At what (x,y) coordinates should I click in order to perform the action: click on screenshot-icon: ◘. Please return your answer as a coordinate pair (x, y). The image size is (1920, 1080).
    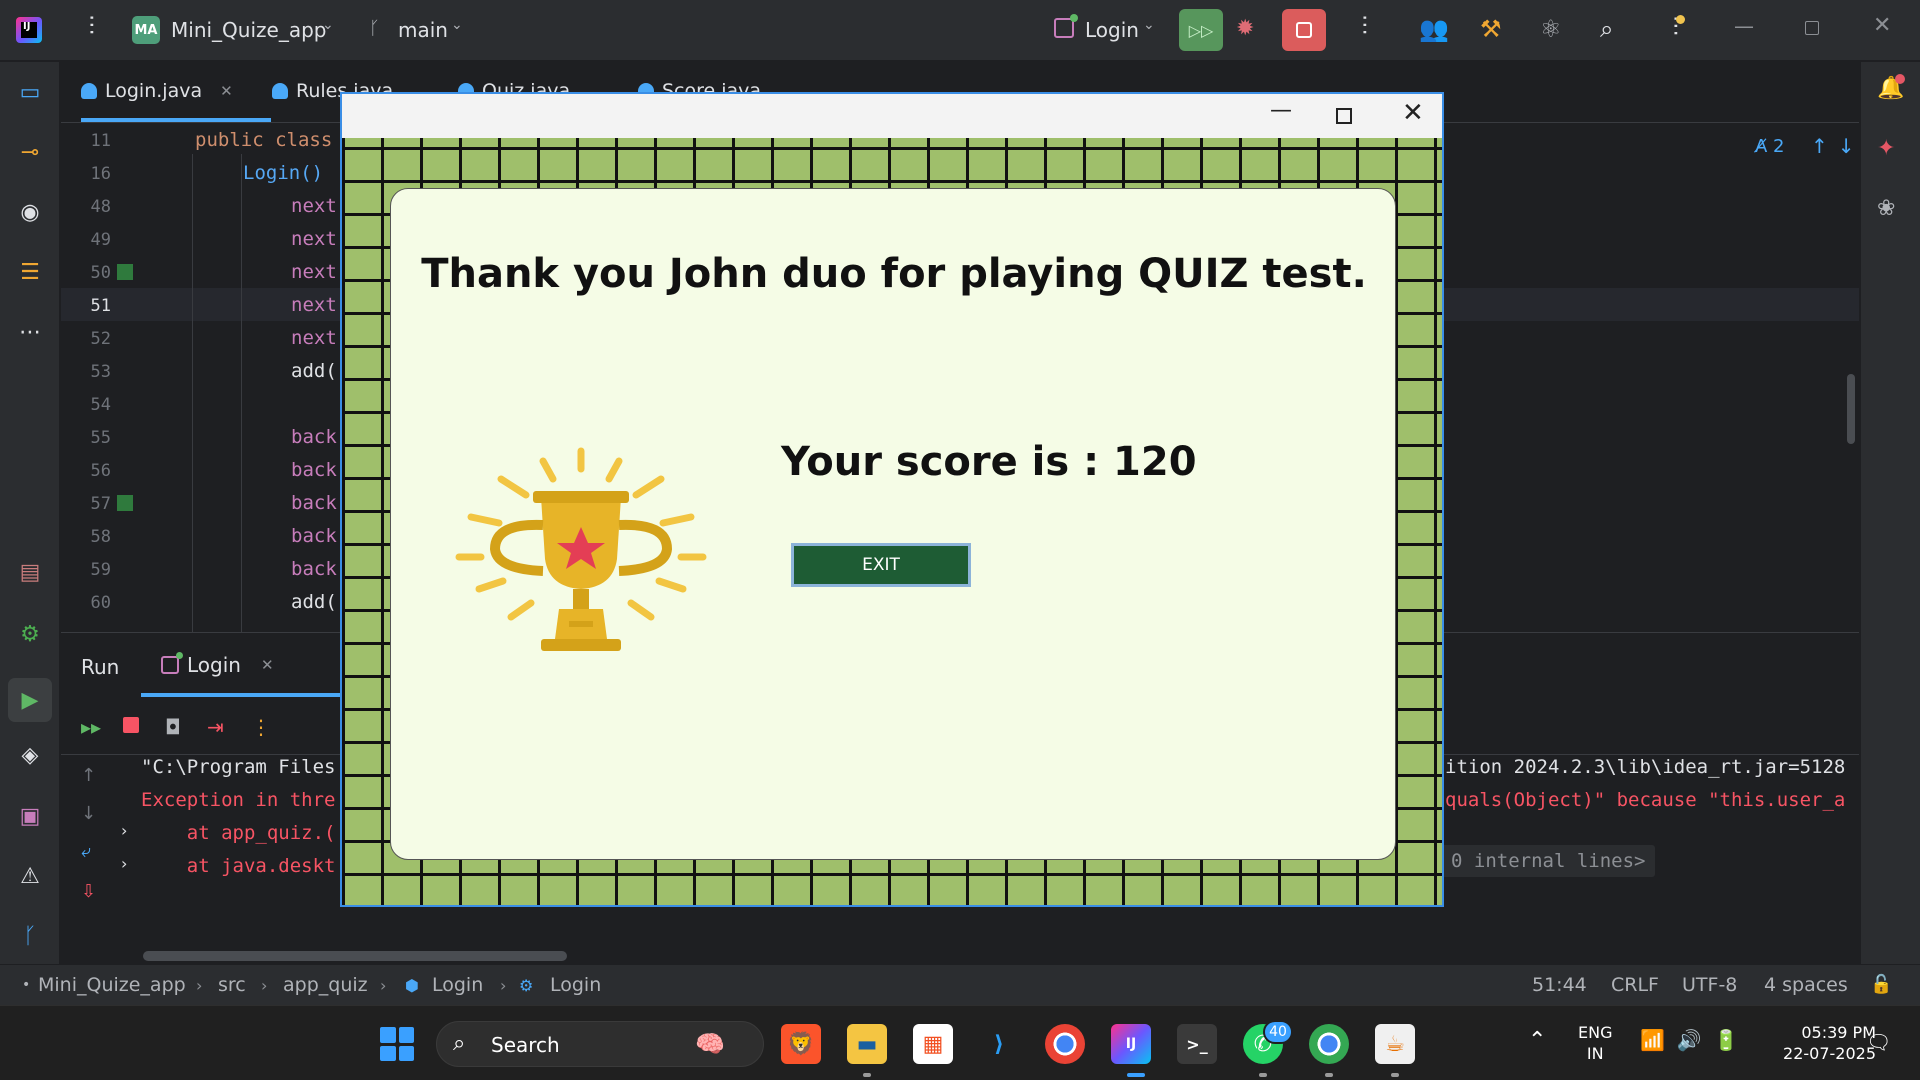
    Looking at the image, I should click on (173, 727).